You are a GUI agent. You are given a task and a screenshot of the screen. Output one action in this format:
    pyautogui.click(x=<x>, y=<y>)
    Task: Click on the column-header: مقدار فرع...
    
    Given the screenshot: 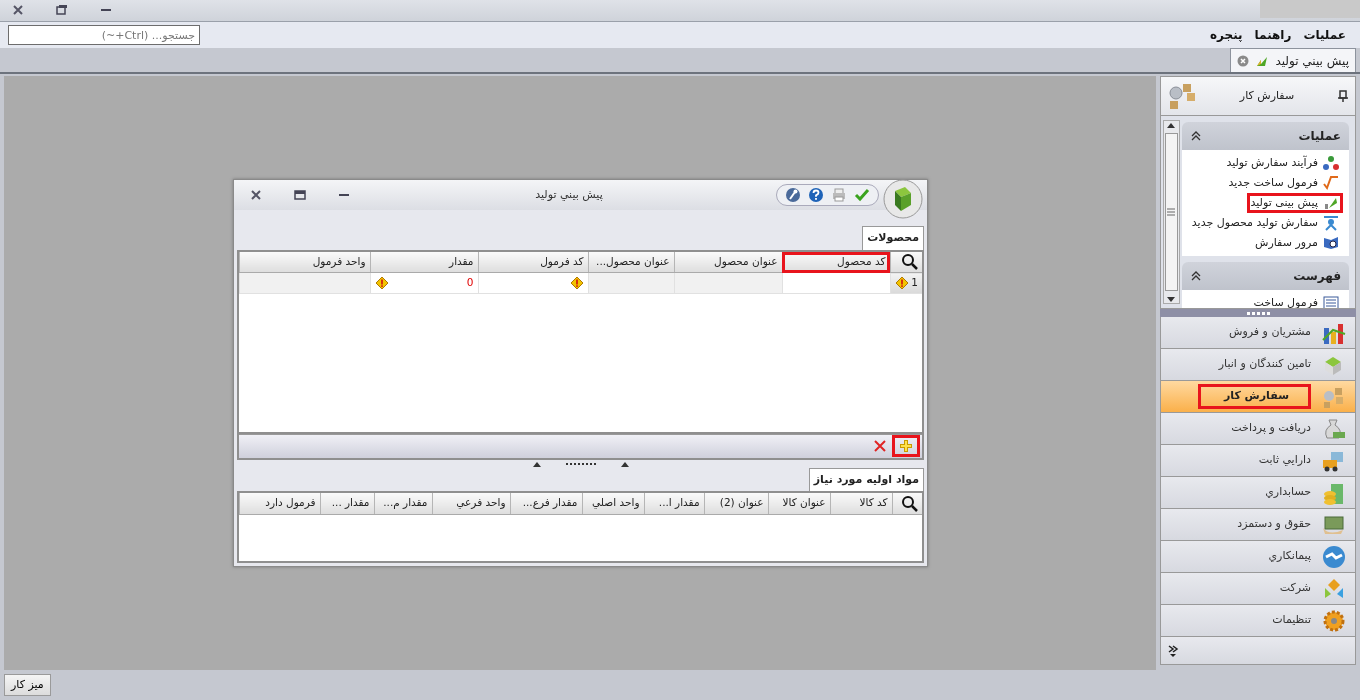 What is the action you would take?
    pyautogui.click(x=546, y=503)
    